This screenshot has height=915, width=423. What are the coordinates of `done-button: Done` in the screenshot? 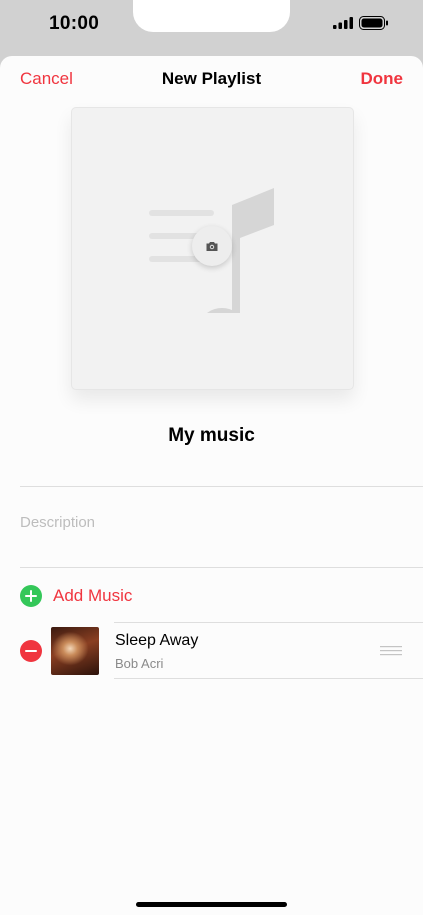 It's located at (382, 79).